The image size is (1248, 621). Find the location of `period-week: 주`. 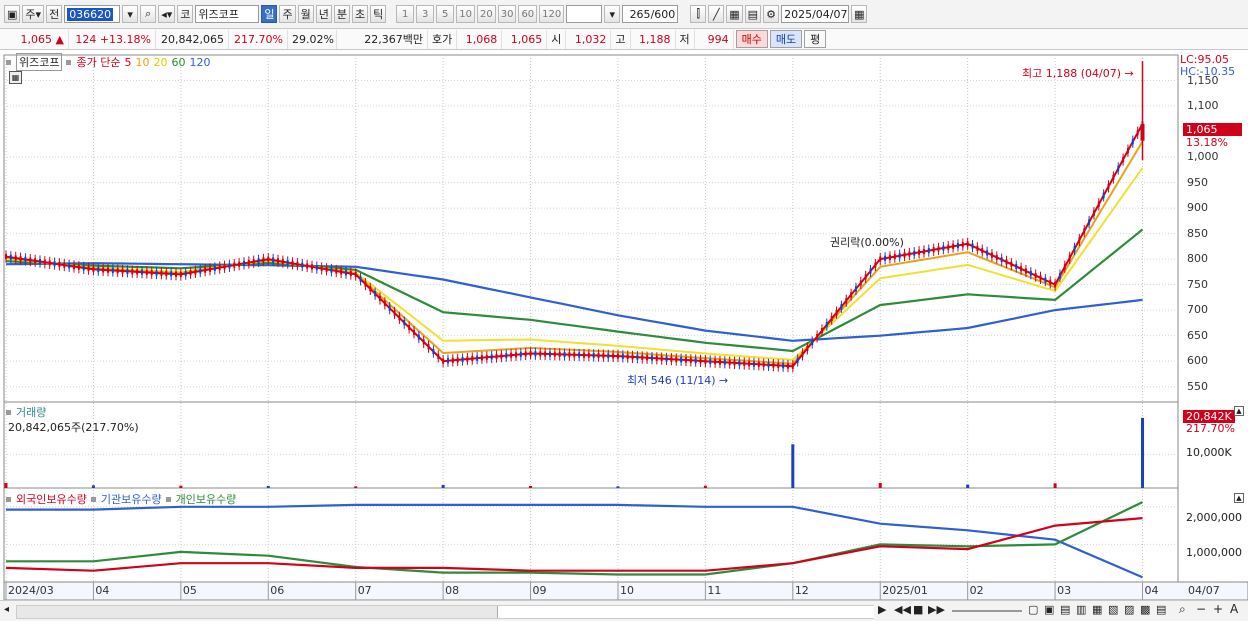

period-week: 주 is located at coordinates (287, 14).